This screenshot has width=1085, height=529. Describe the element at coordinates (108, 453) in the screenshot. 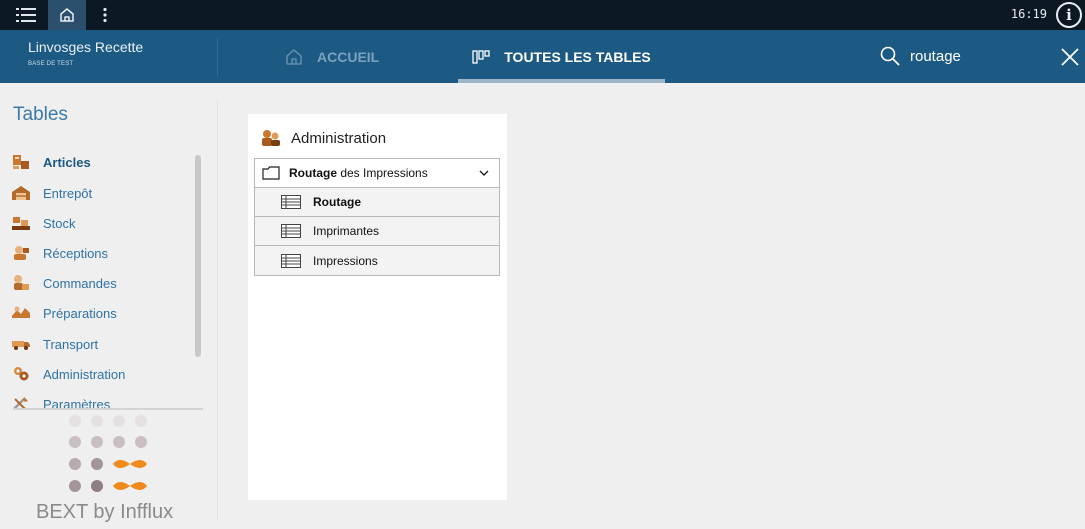

I see `bext-logo` at that location.